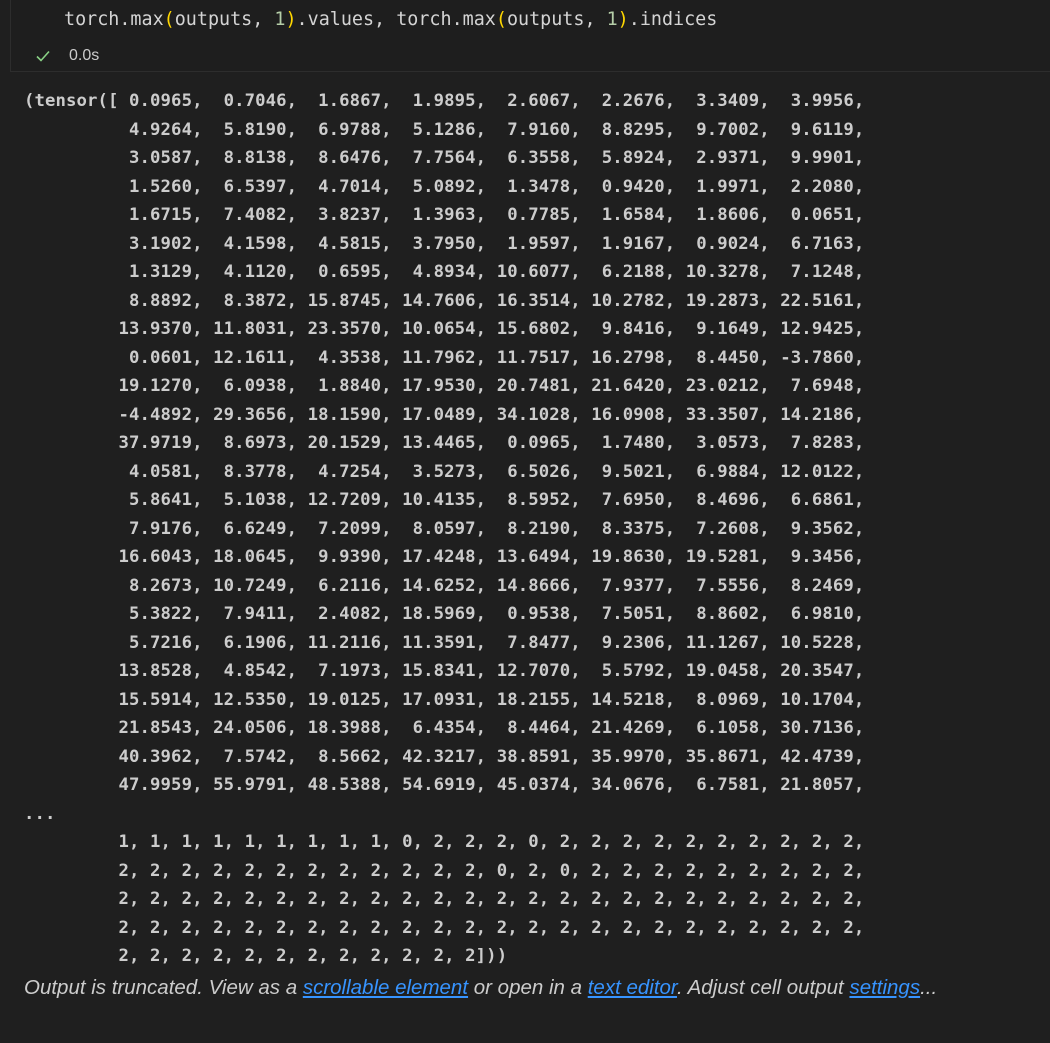 The height and width of the screenshot is (1043, 1050). What do you see at coordinates (84, 55) in the screenshot?
I see `execution-time: 0.0s` at bounding box center [84, 55].